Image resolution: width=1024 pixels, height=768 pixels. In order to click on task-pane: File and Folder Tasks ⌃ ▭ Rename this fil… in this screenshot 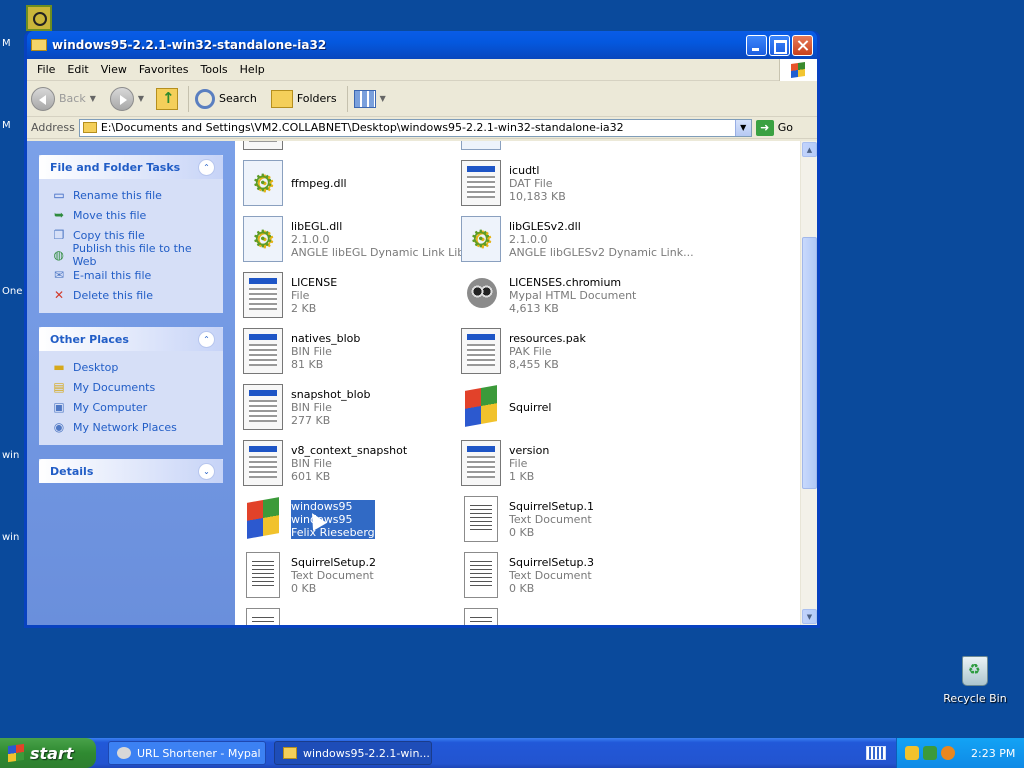, I will do `click(131, 383)`.